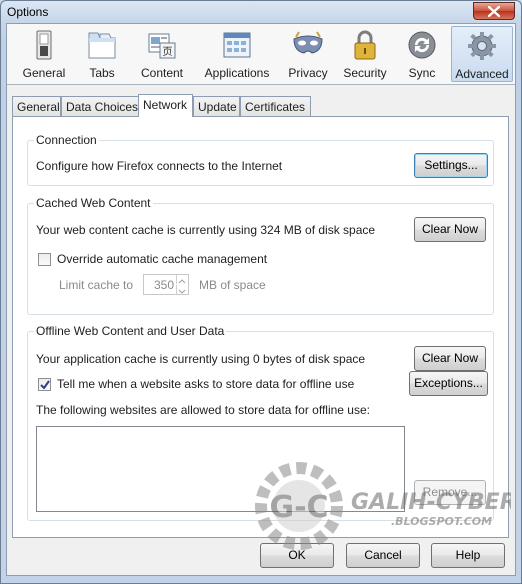  I want to click on close-icon, so click(494, 11).